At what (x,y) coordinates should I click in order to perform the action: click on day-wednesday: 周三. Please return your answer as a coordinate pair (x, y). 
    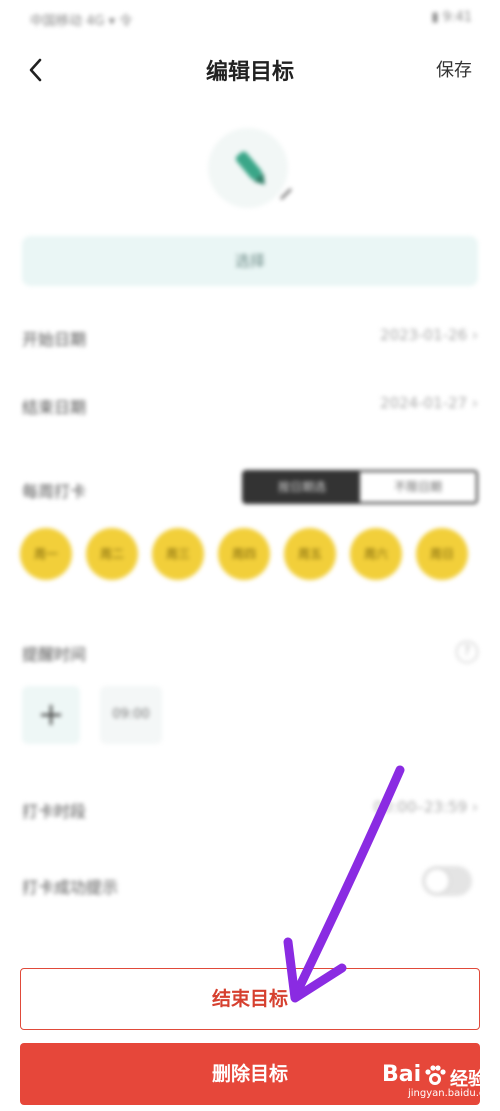
    Looking at the image, I should click on (178, 554).